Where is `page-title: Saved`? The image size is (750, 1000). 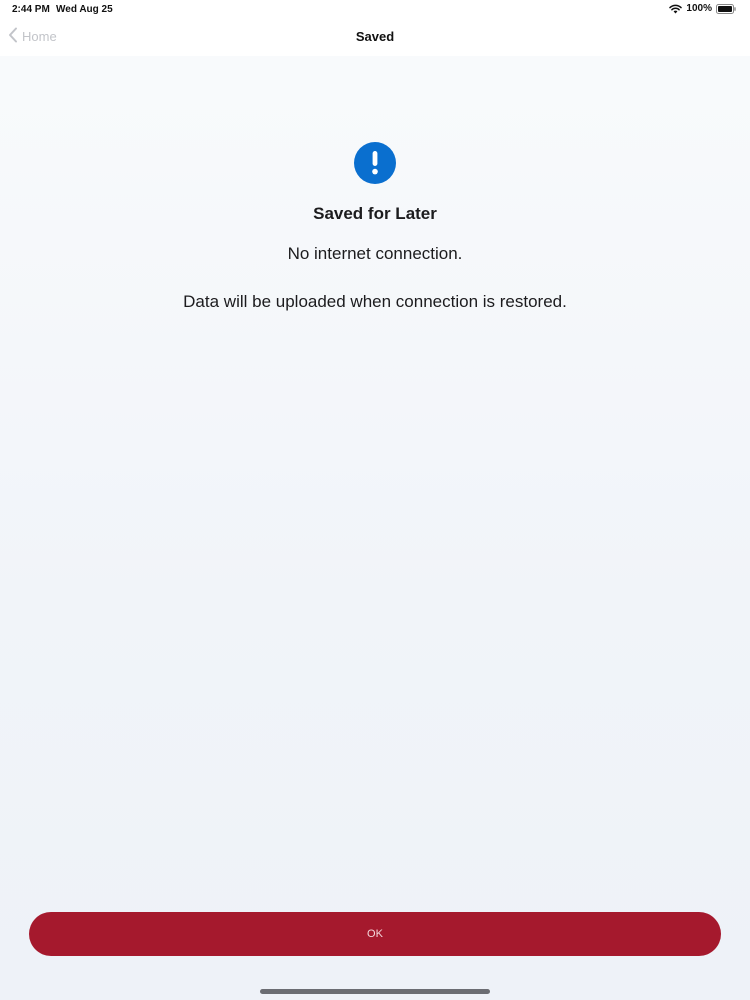
page-title: Saved is located at coordinates (375, 36).